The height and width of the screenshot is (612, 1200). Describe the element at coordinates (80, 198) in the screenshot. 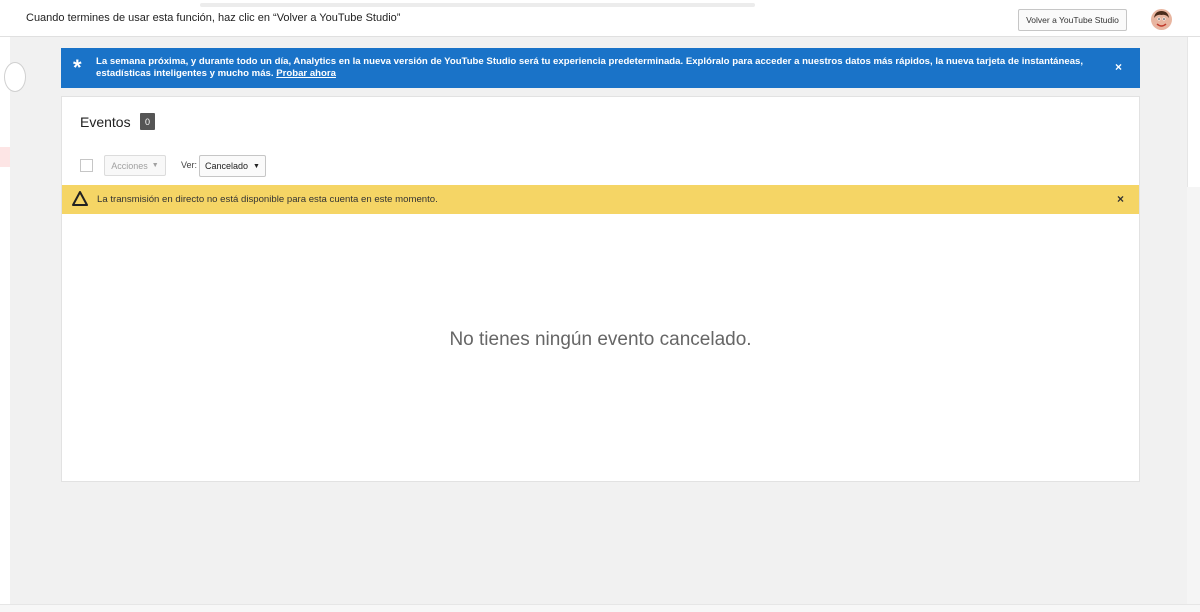

I see `warning-icon` at that location.